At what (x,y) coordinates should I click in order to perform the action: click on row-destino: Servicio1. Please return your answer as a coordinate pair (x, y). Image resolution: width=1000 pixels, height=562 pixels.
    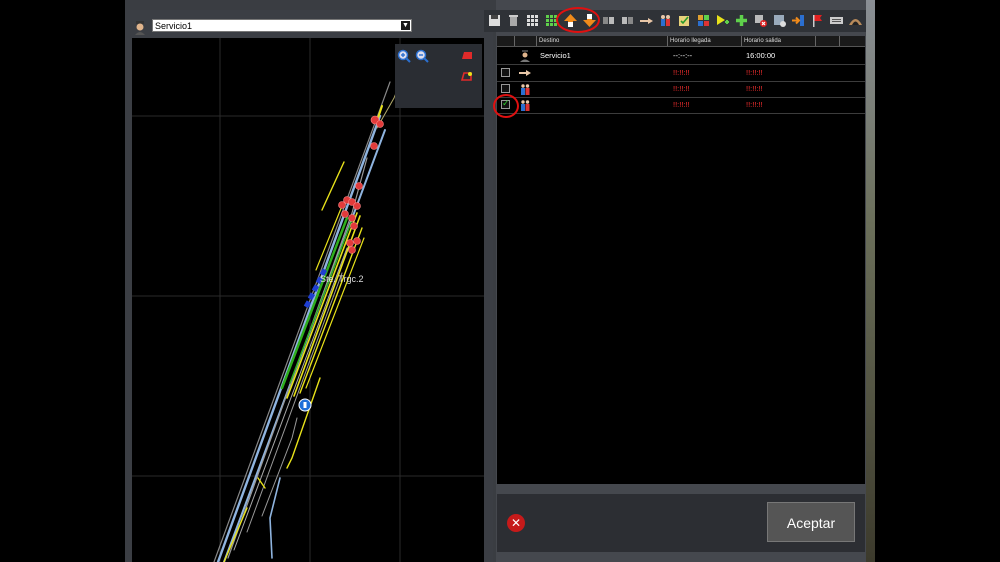
    Looking at the image, I should click on (555, 55).